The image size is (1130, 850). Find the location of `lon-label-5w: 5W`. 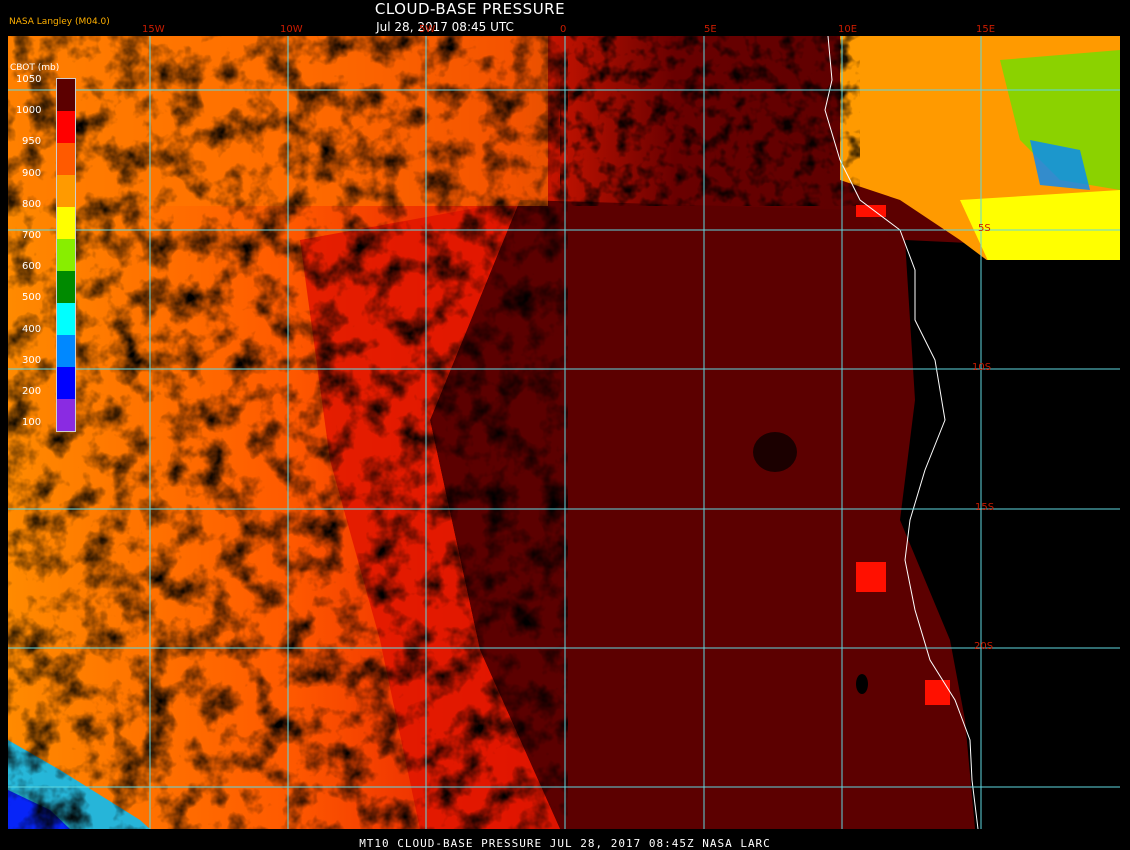

lon-label-5w: 5W is located at coordinates (427, 29).